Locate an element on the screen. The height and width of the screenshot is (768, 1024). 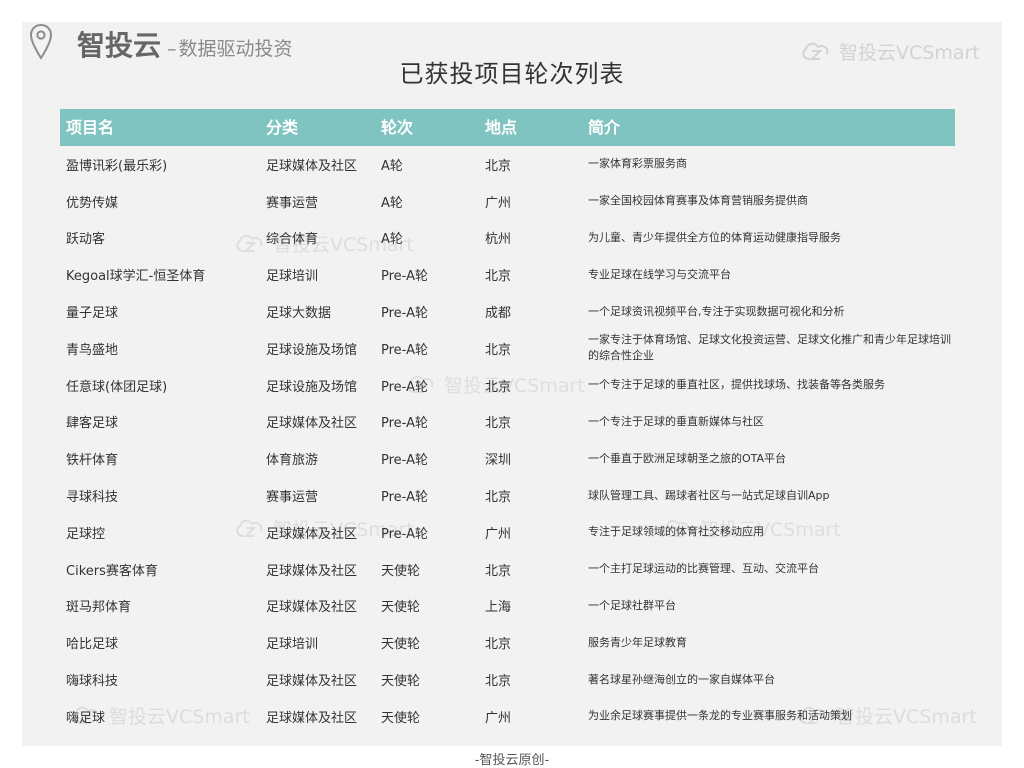
table-row: 优势传媒 赛事运营 A轮 广州 一家全国校园体育赛事及体育营销服务提供商 is located at coordinates (507, 201).